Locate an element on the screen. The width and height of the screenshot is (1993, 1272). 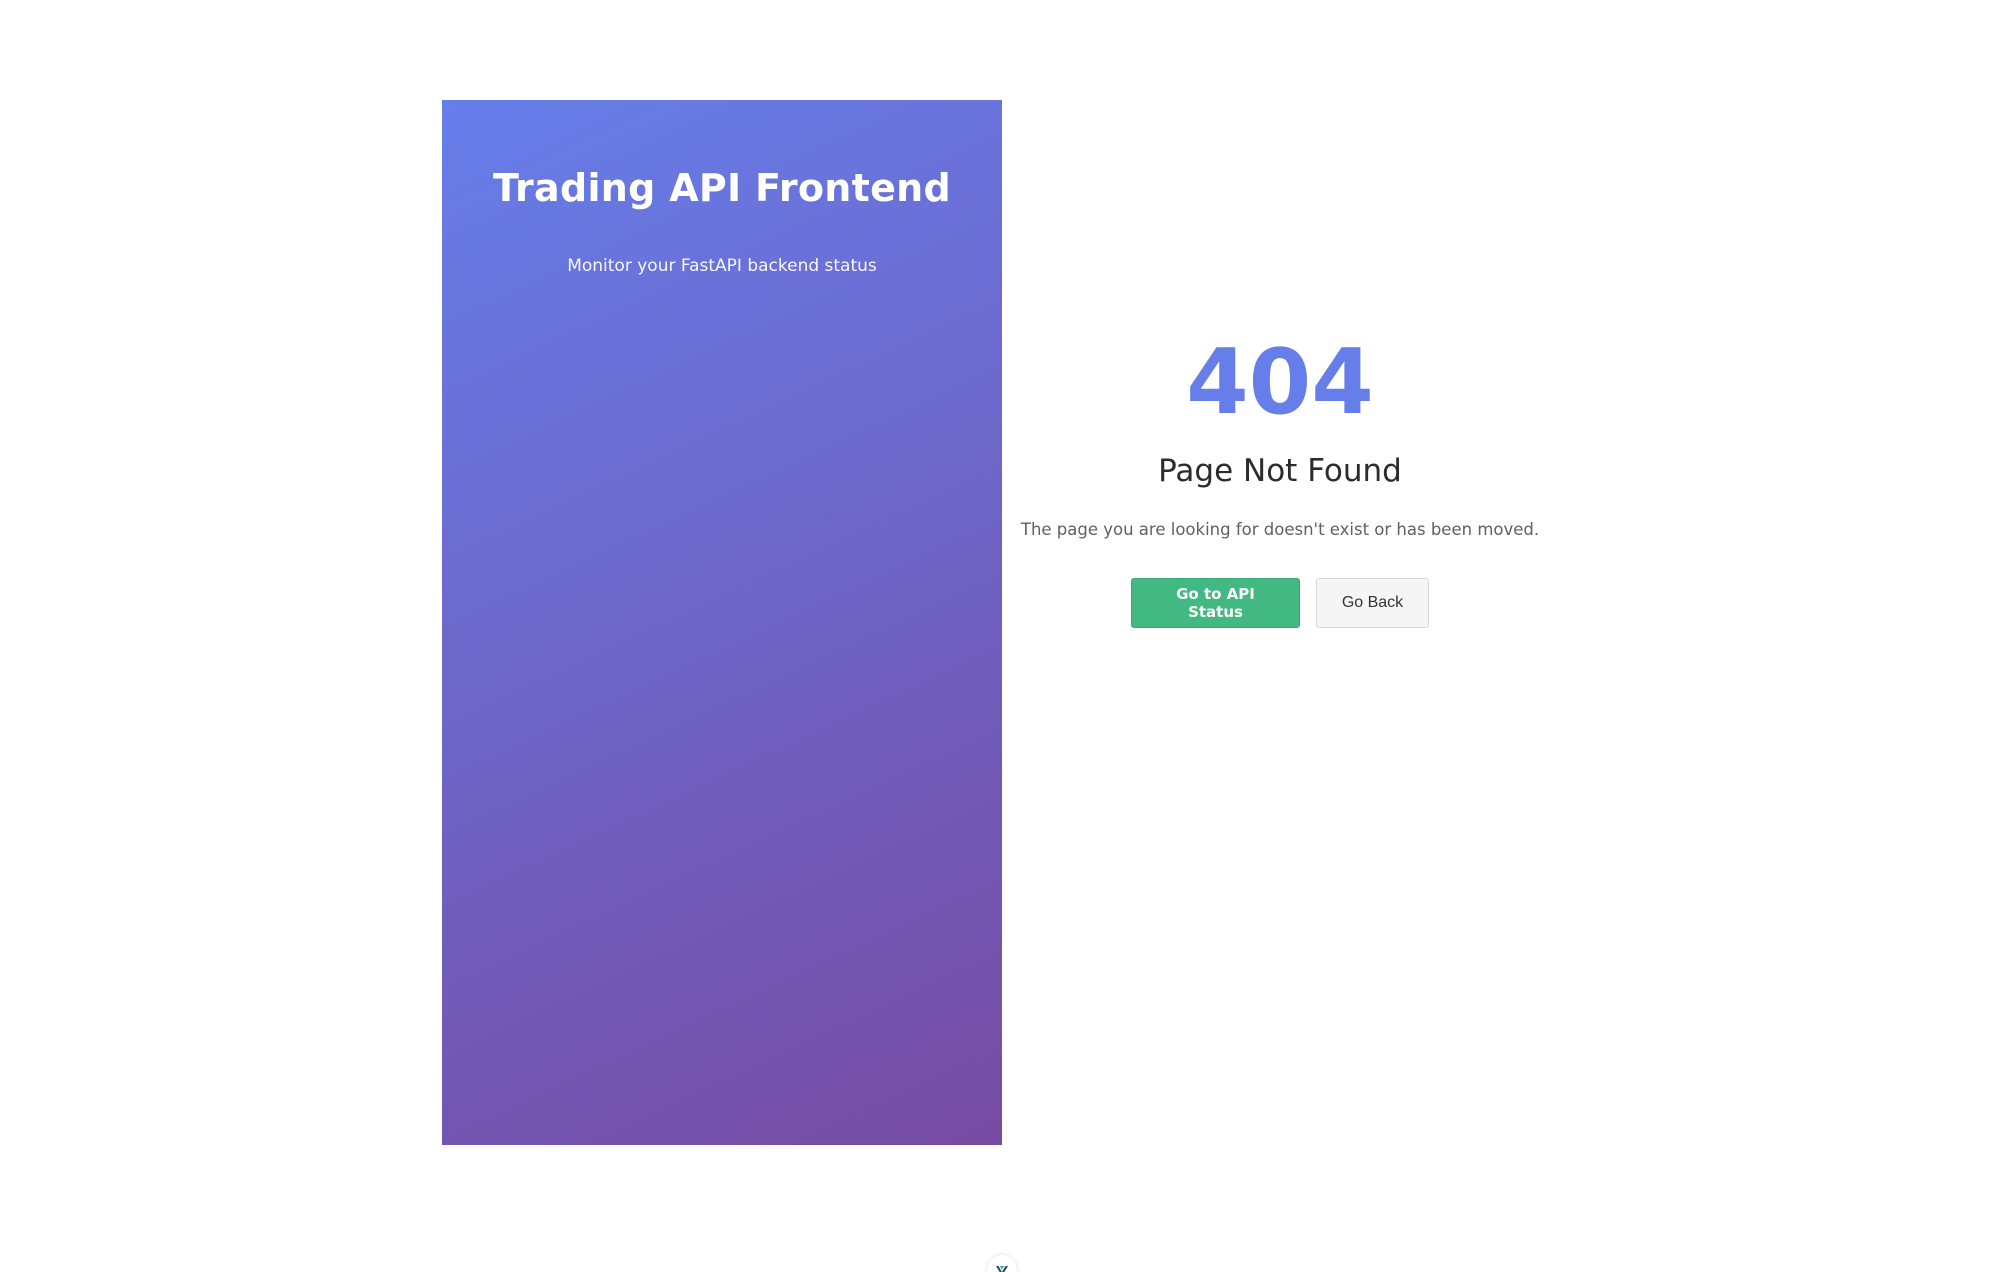
error-title: Page Not Found is located at coordinates (1280, 471).